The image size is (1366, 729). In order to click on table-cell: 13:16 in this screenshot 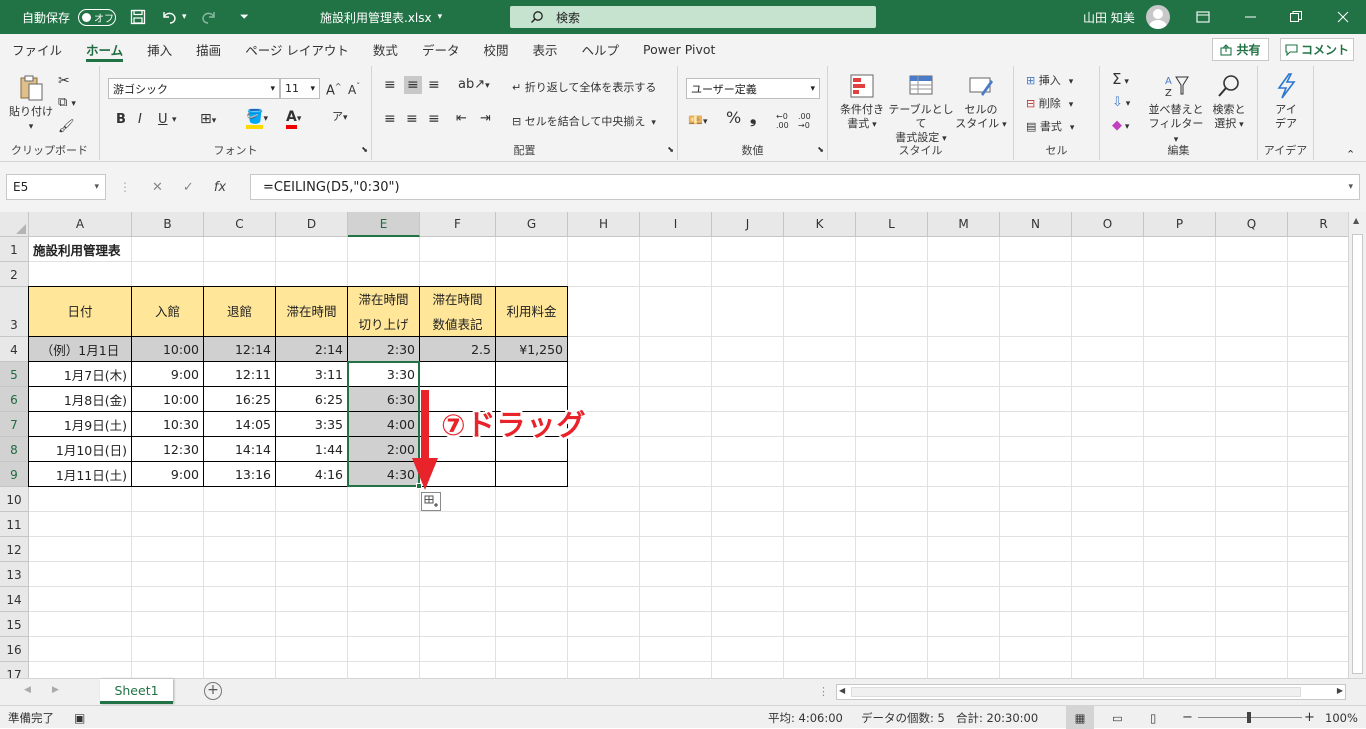, I will do `click(239, 474)`.